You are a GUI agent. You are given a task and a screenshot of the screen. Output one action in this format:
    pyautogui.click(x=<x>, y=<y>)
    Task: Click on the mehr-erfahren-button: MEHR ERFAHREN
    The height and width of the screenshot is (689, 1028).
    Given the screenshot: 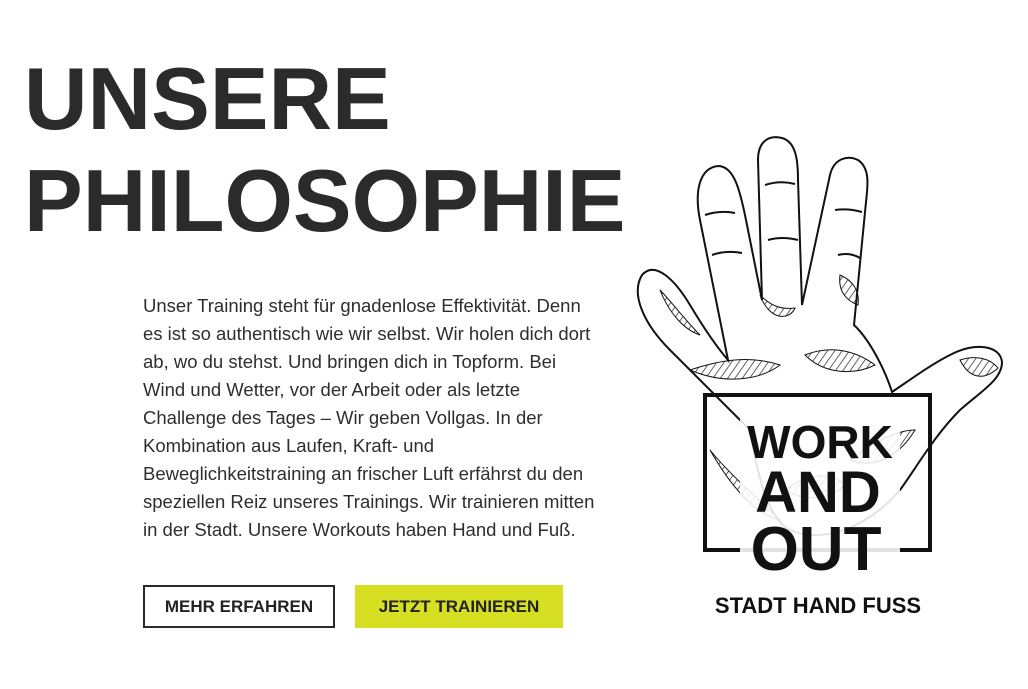 What is the action you would take?
    pyautogui.click(x=239, y=606)
    